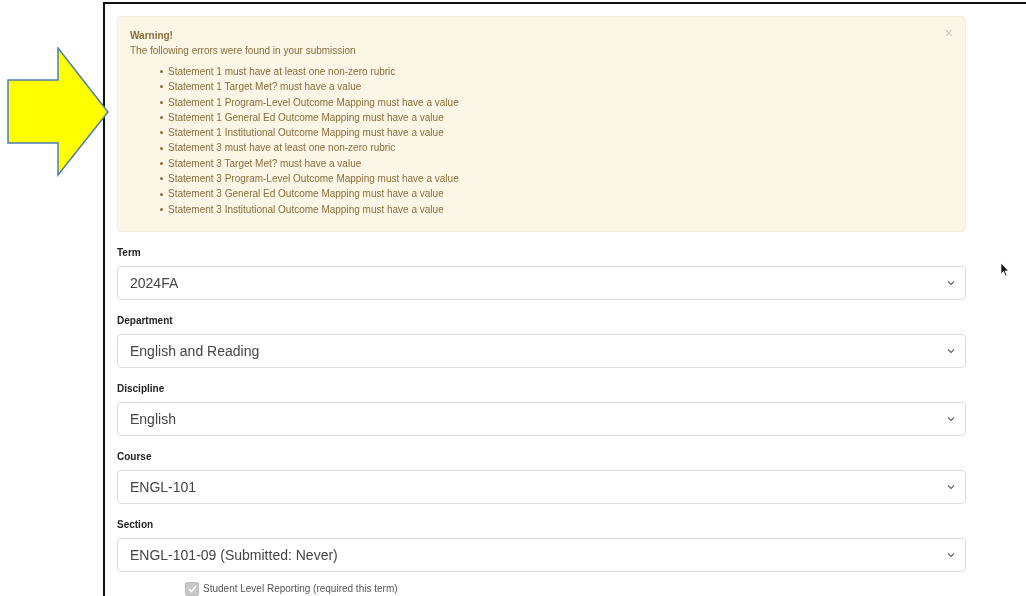  I want to click on error-text: Statement 1 must have at least one non-zero rubric, so click(282, 72).